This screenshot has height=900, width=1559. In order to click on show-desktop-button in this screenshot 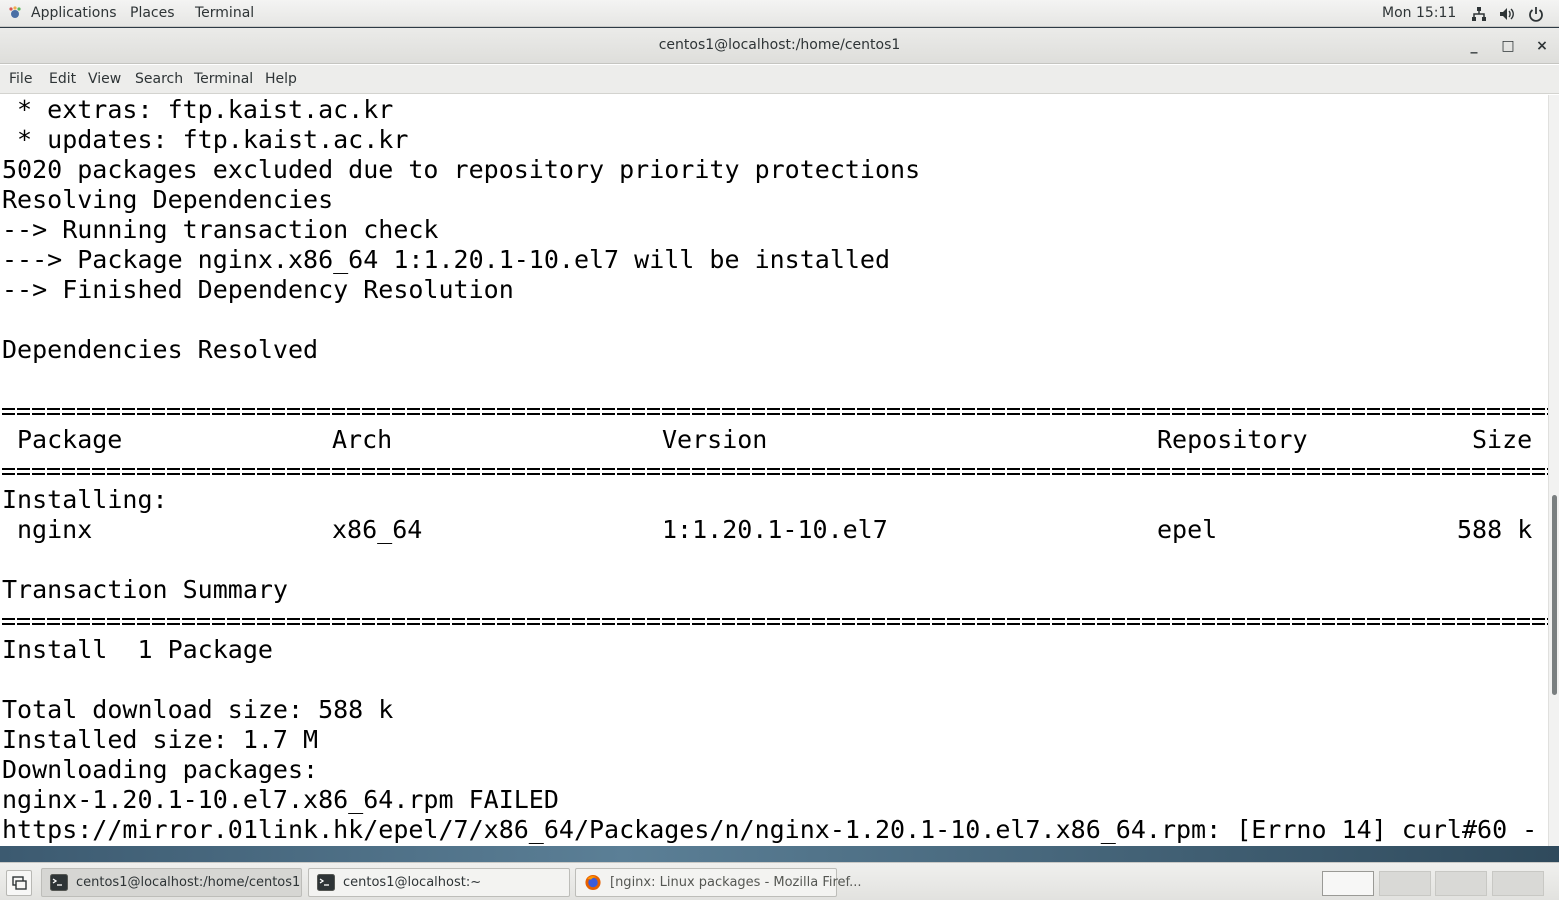, I will do `click(19, 883)`.